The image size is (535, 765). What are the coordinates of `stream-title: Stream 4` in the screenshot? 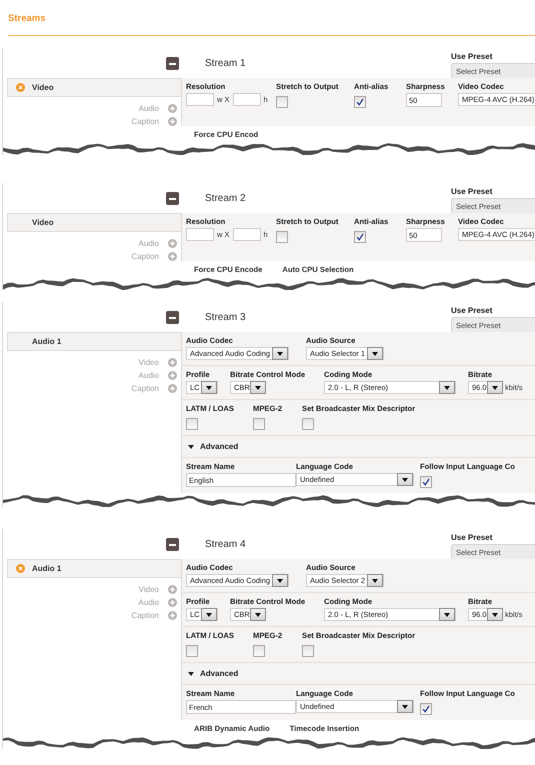 It's located at (226, 544).